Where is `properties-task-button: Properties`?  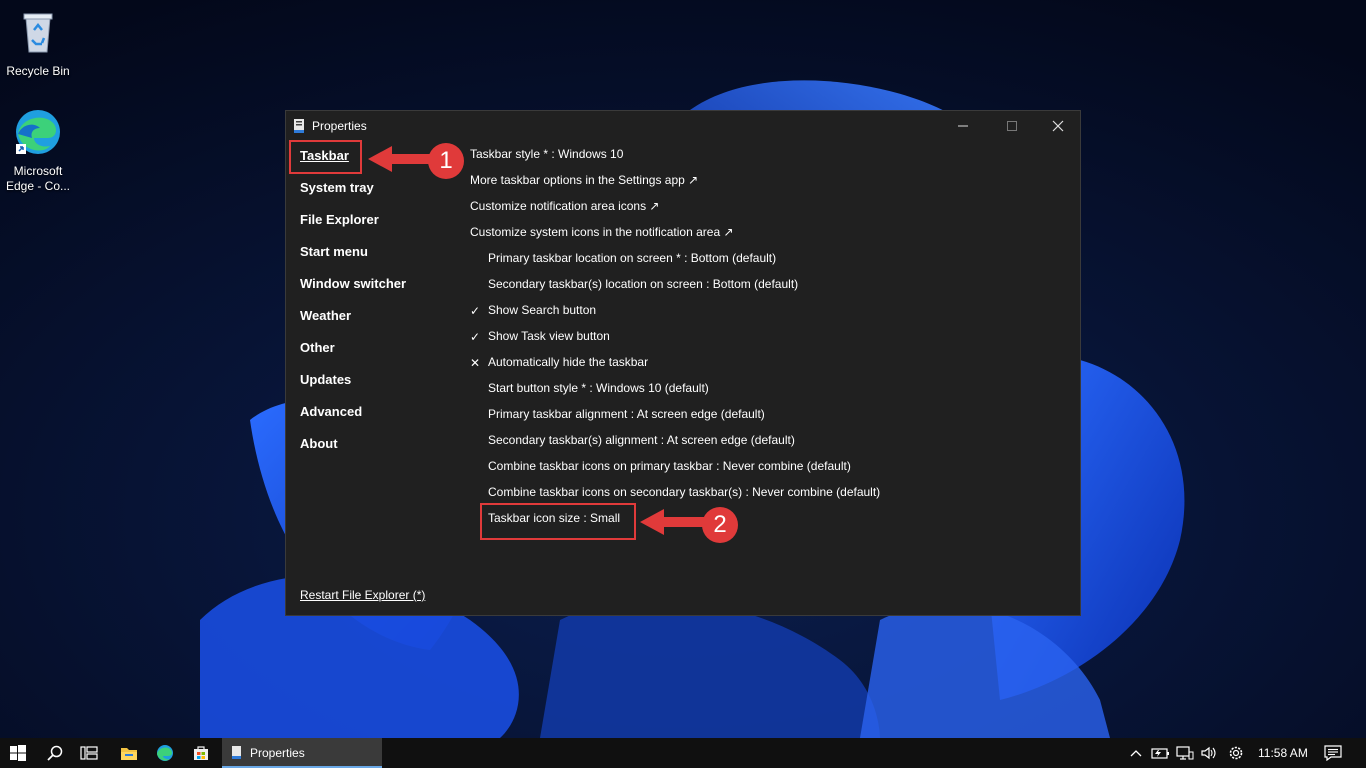
properties-task-button: Properties is located at coordinates (302, 753).